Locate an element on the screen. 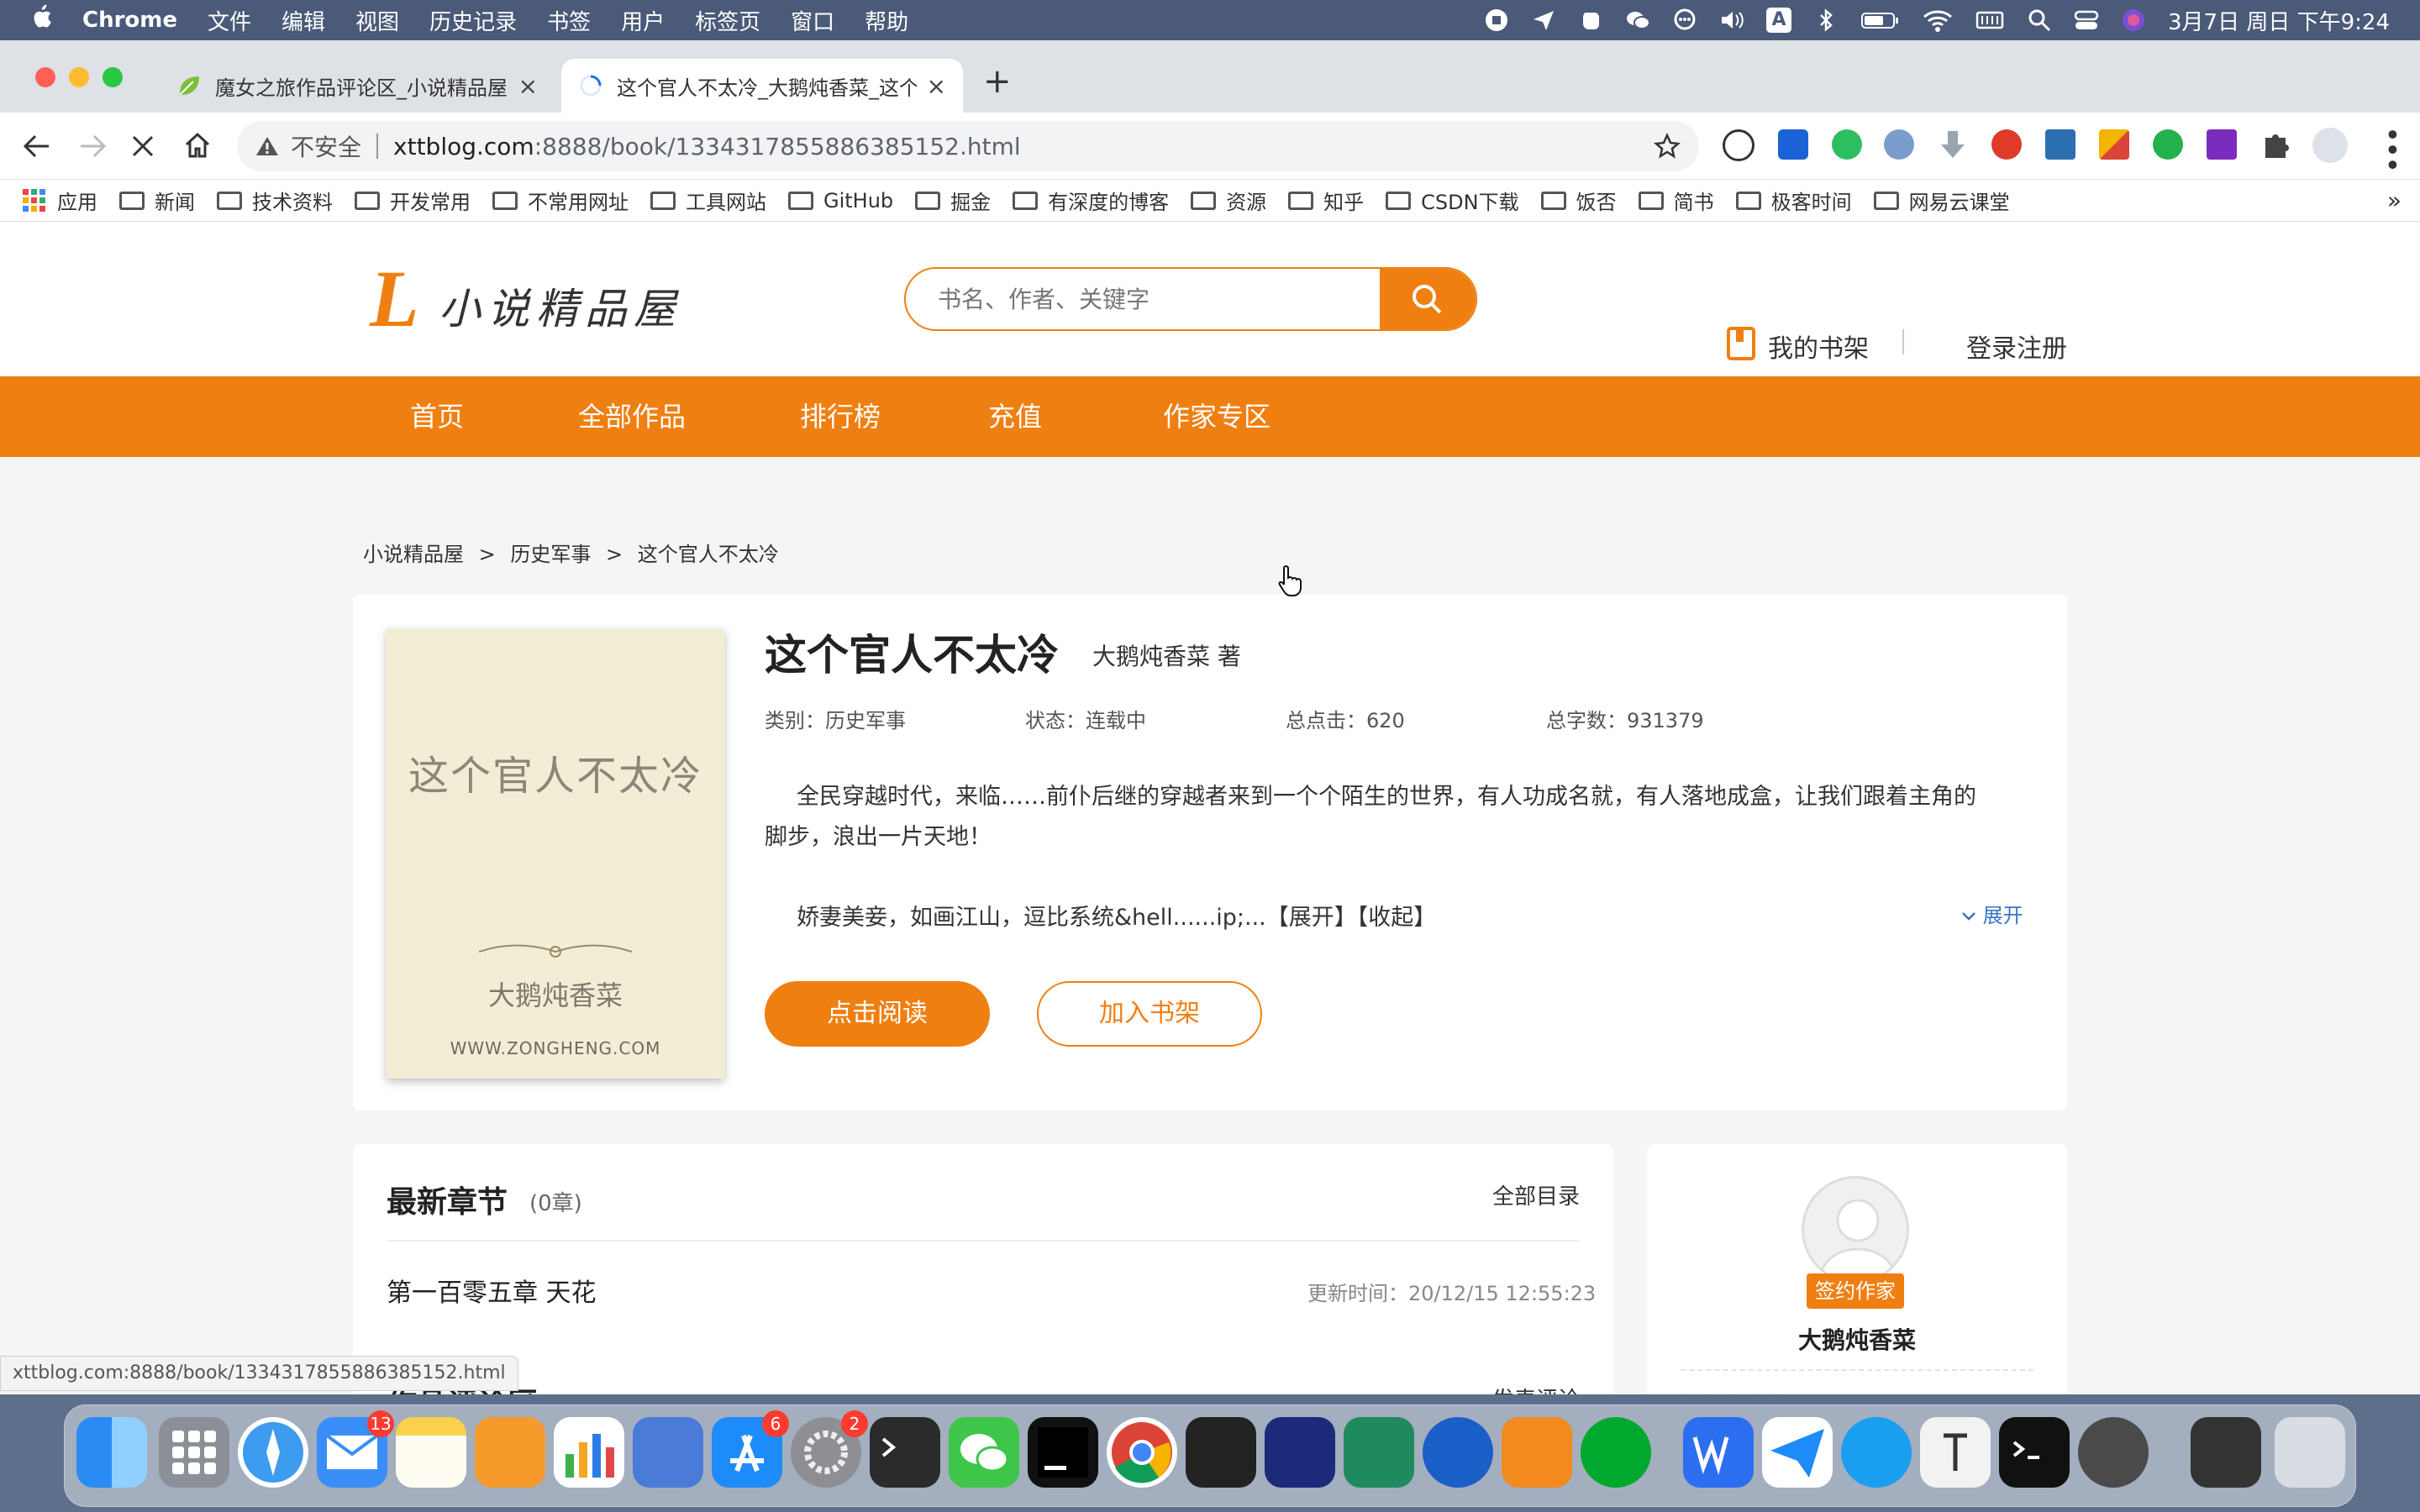 The image size is (2420, 1512). dock-datagrip-icon is located at coordinates (1221, 1452).